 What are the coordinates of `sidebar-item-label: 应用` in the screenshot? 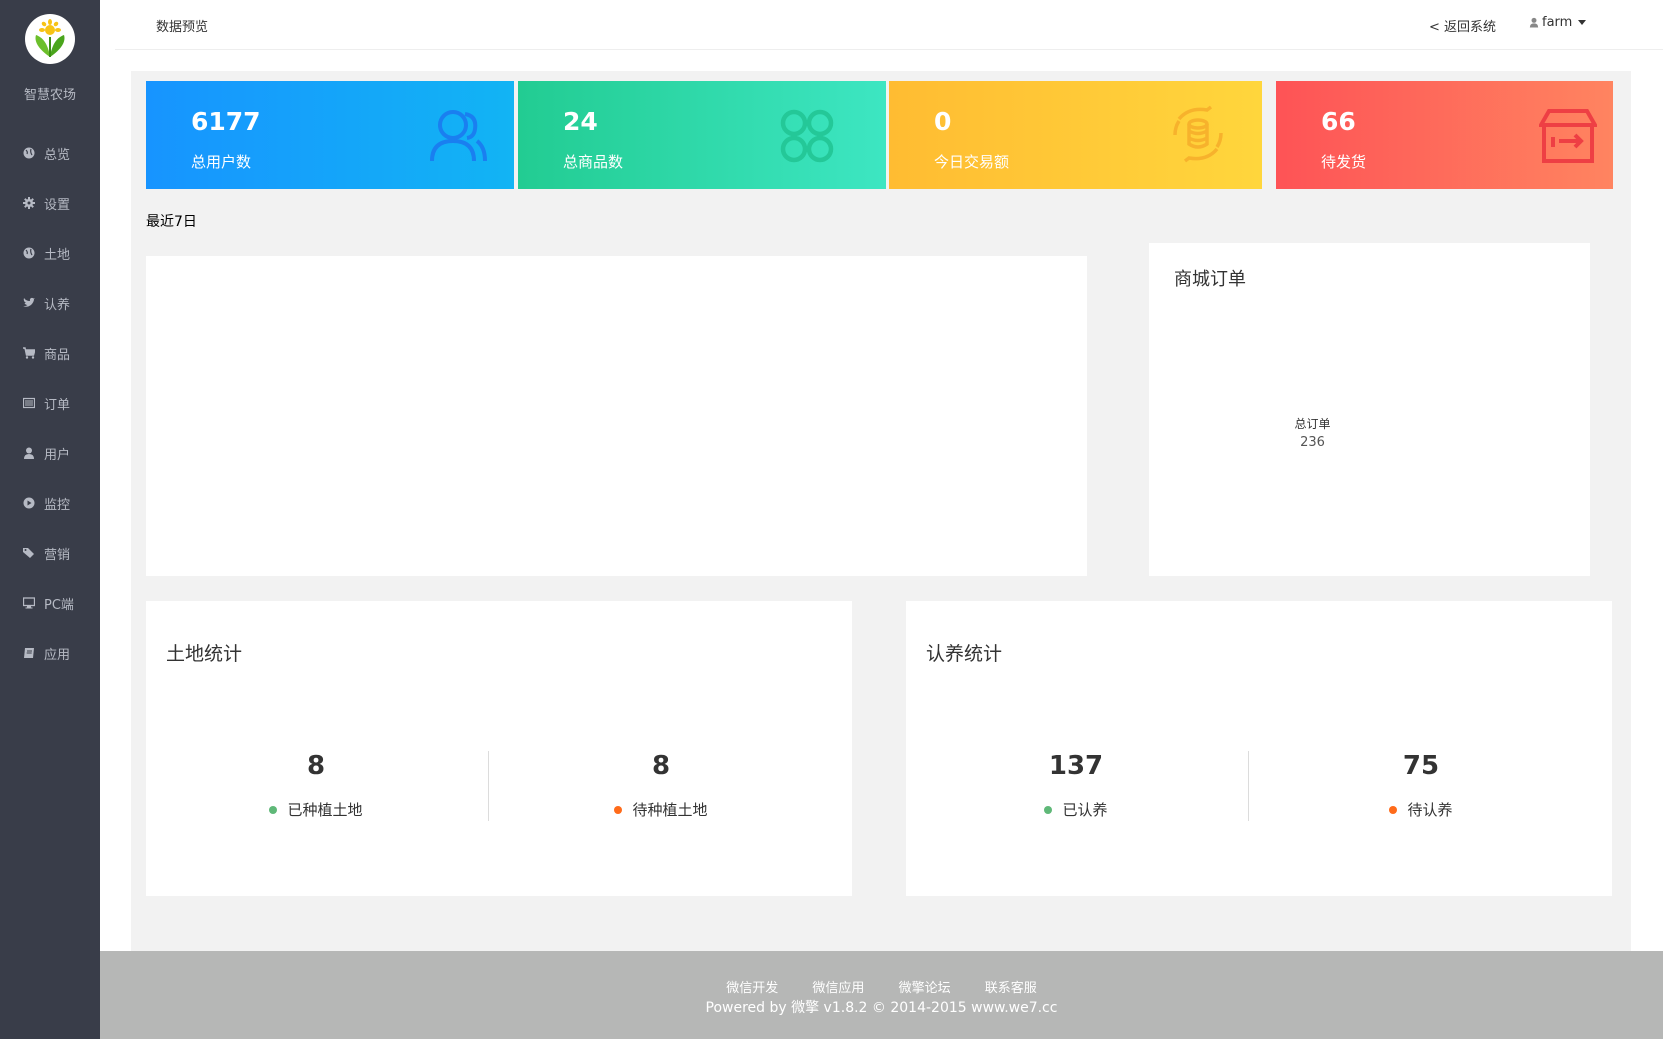 It's located at (57, 655).